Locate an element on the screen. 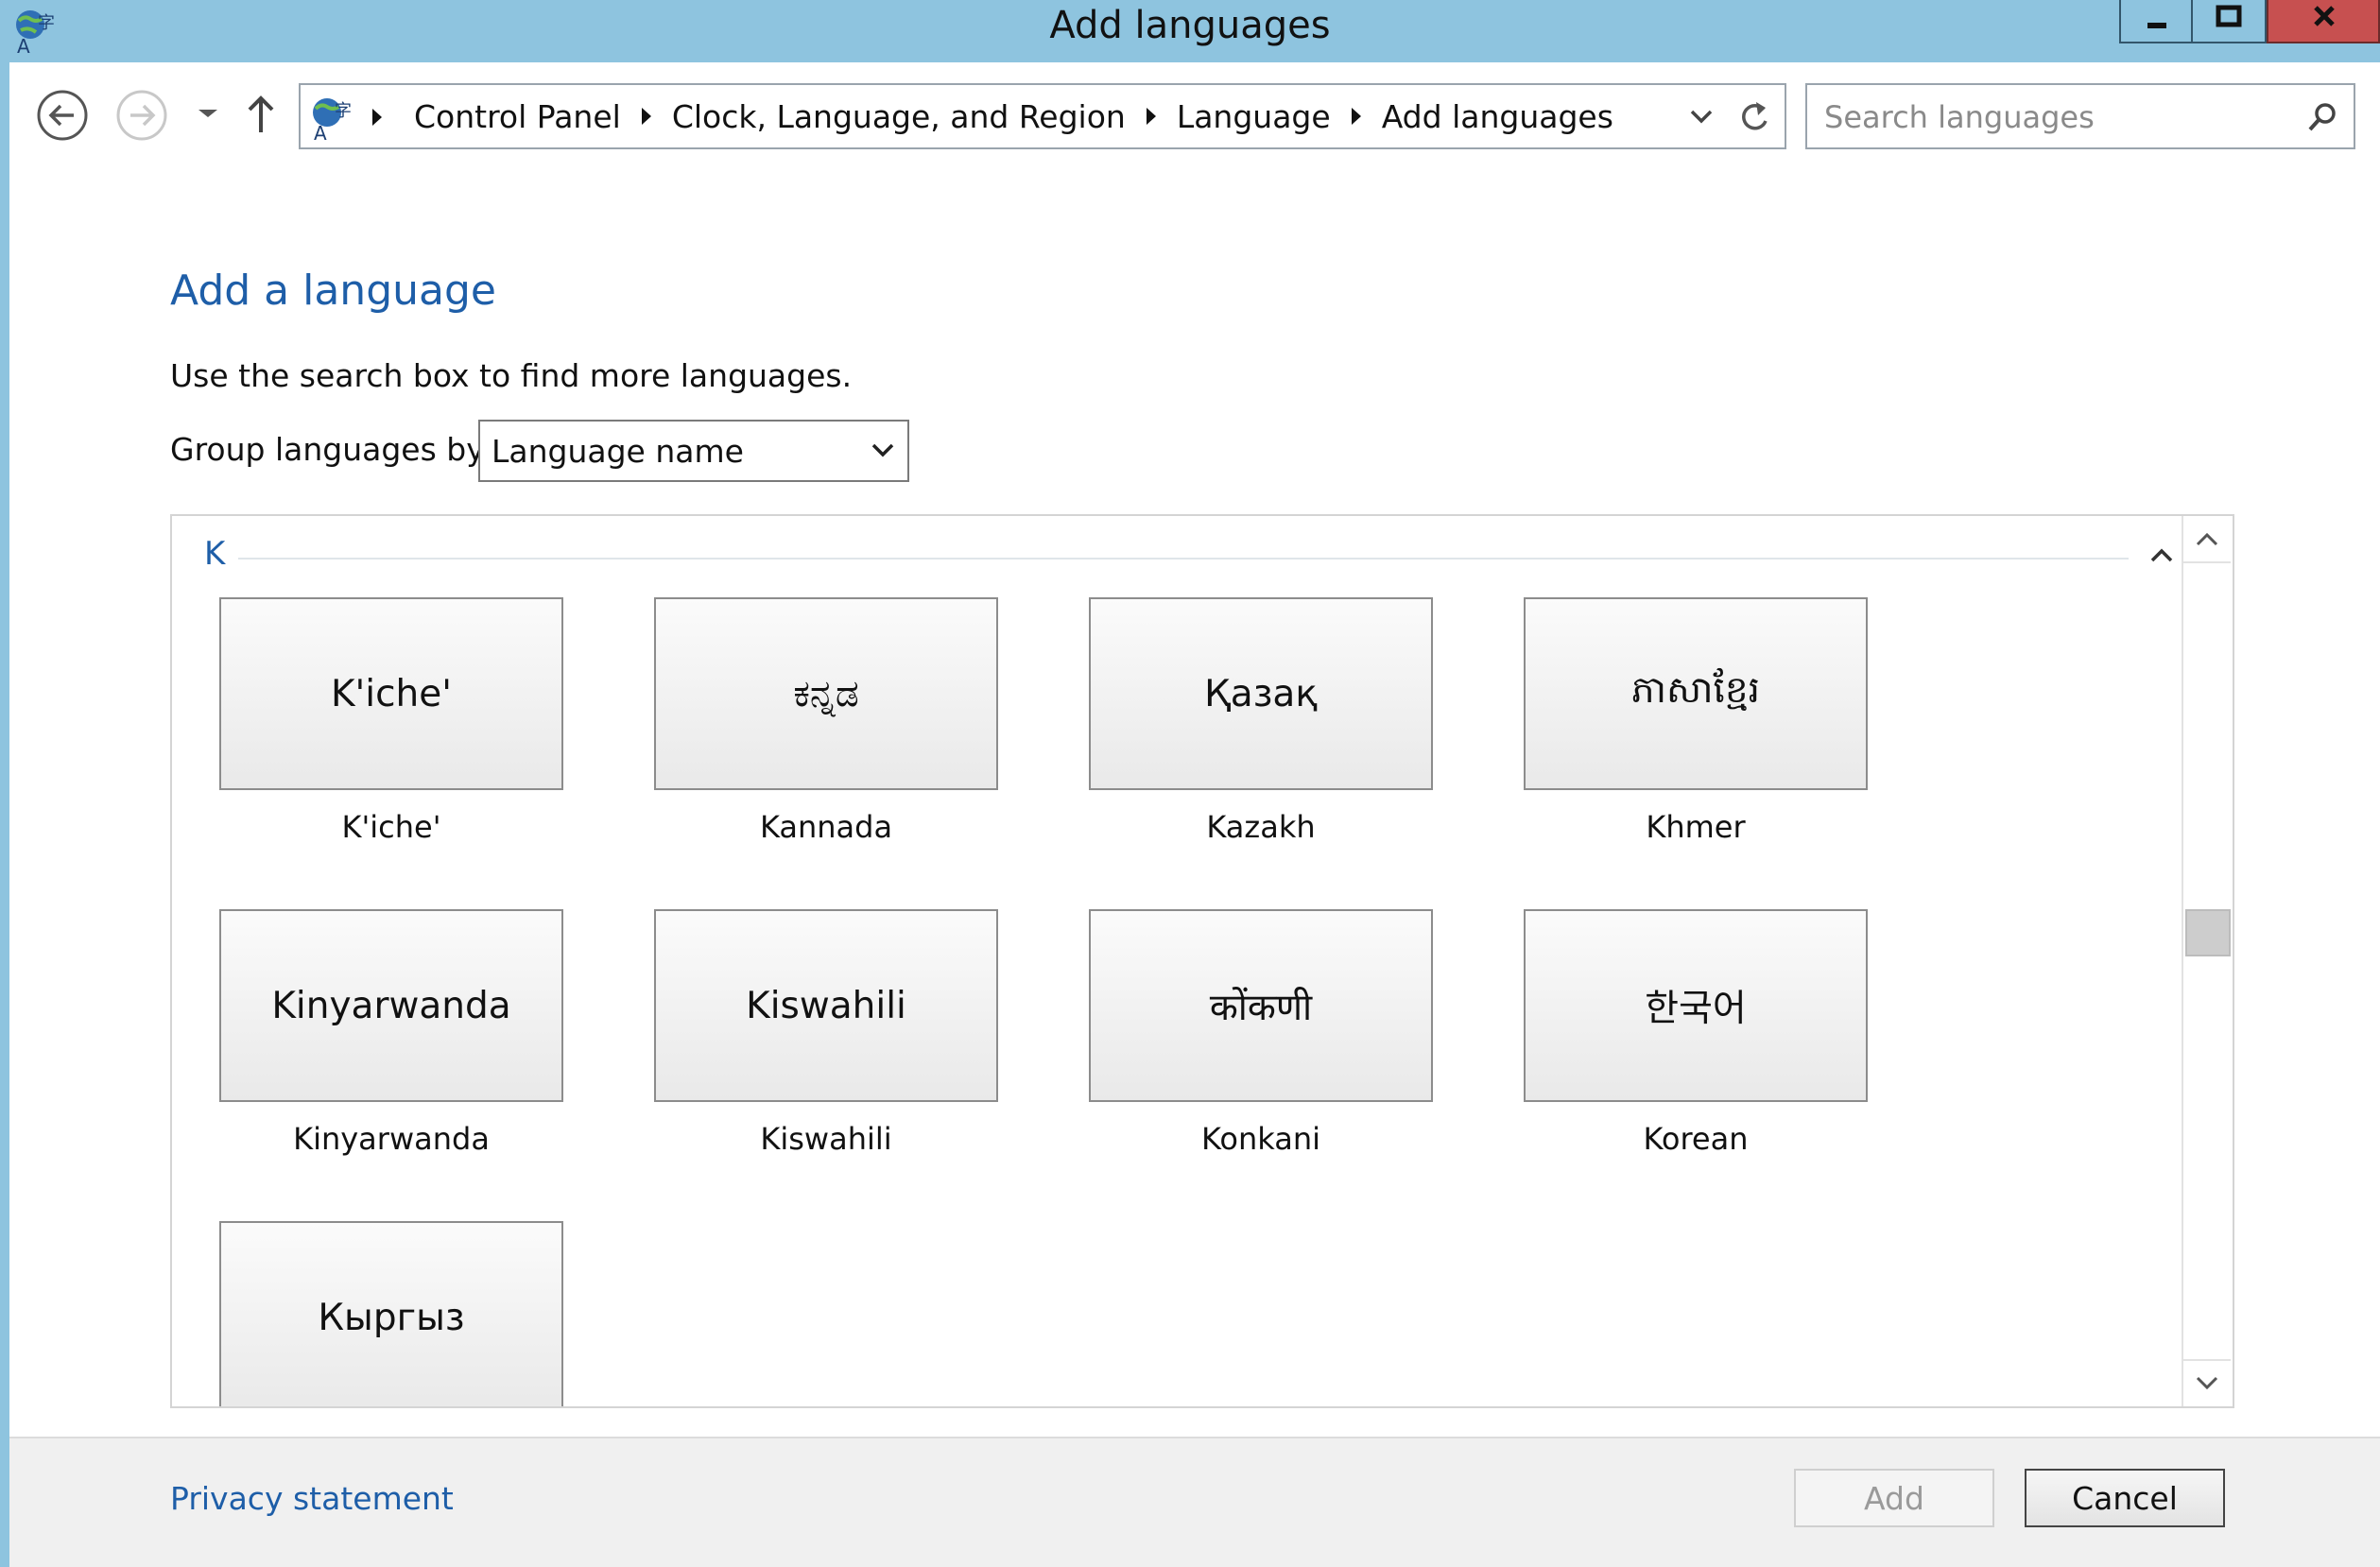  group-by-dropdown: Language name is located at coordinates (694, 451).